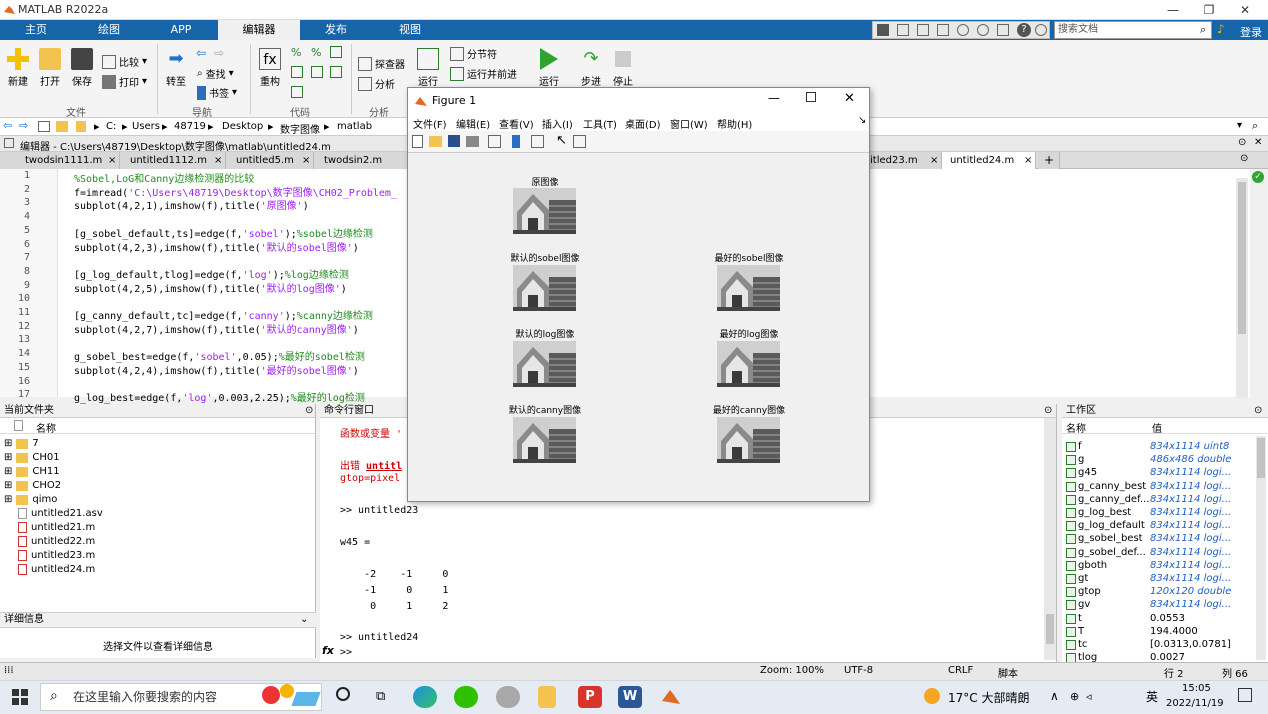 The image size is (1268, 714). I want to click on folder-row: ⊞ qimo, so click(30, 499).